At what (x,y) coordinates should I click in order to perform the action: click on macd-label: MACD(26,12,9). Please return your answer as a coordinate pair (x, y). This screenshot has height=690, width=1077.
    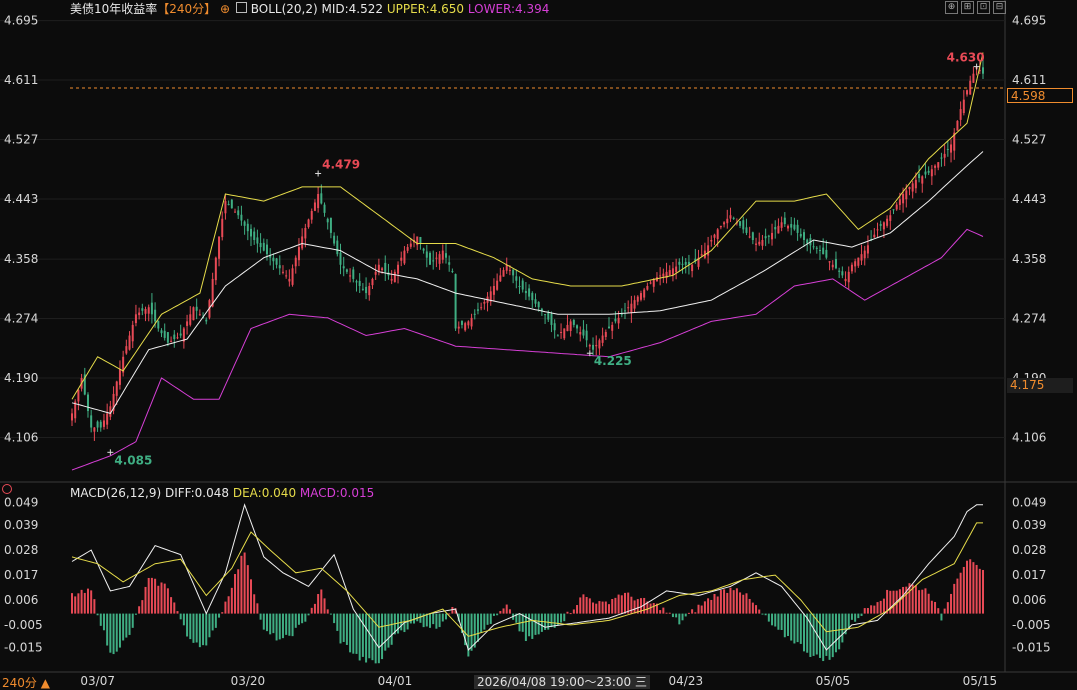
    Looking at the image, I should click on (115, 493).